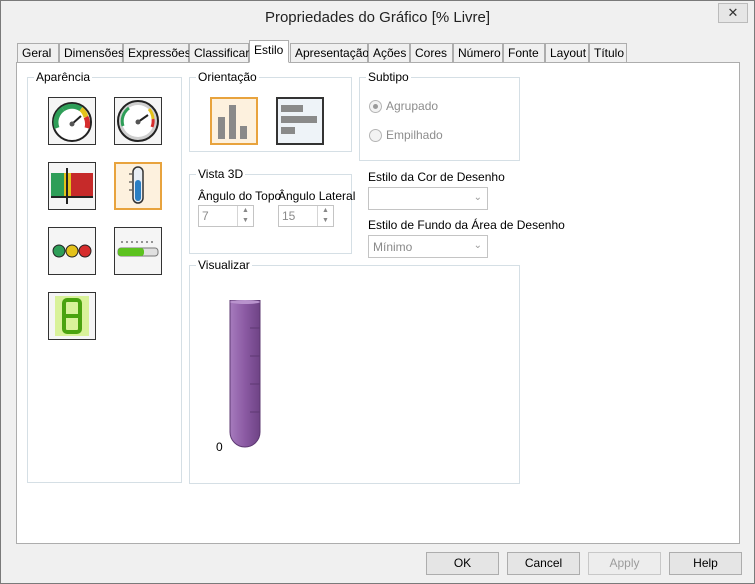  Describe the element at coordinates (72, 121) in the screenshot. I see `gauge-color-icon` at that location.